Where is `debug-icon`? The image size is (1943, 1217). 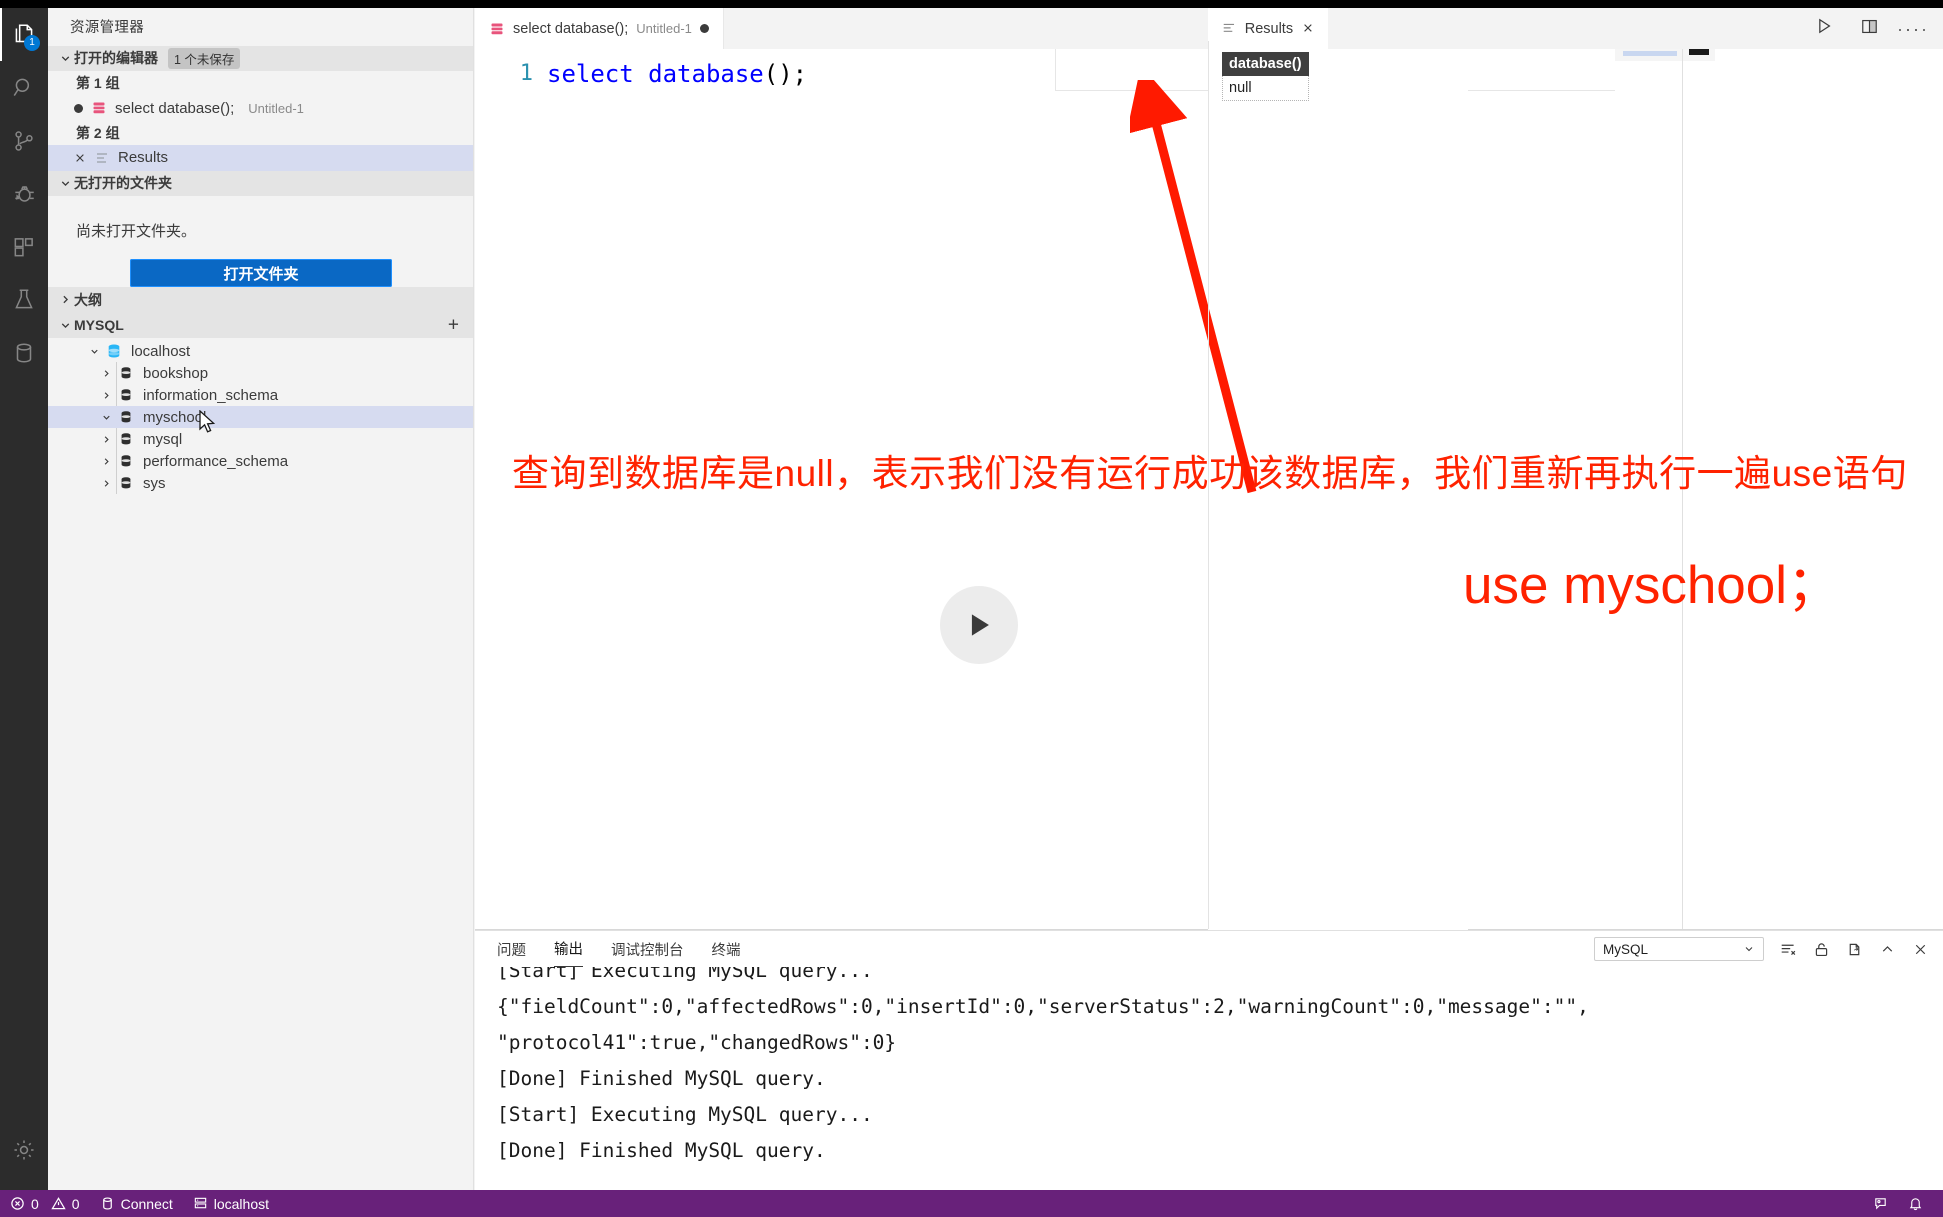 debug-icon is located at coordinates (24, 194).